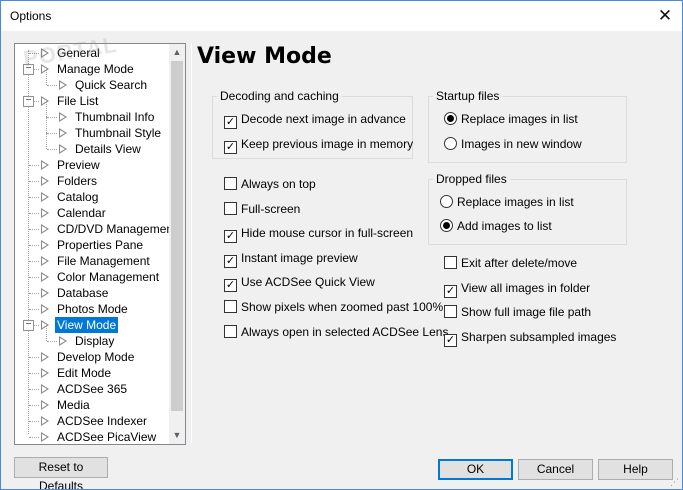  What do you see at coordinates (92, 145) in the screenshot?
I see `tree-item: Details View` at bounding box center [92, 145].